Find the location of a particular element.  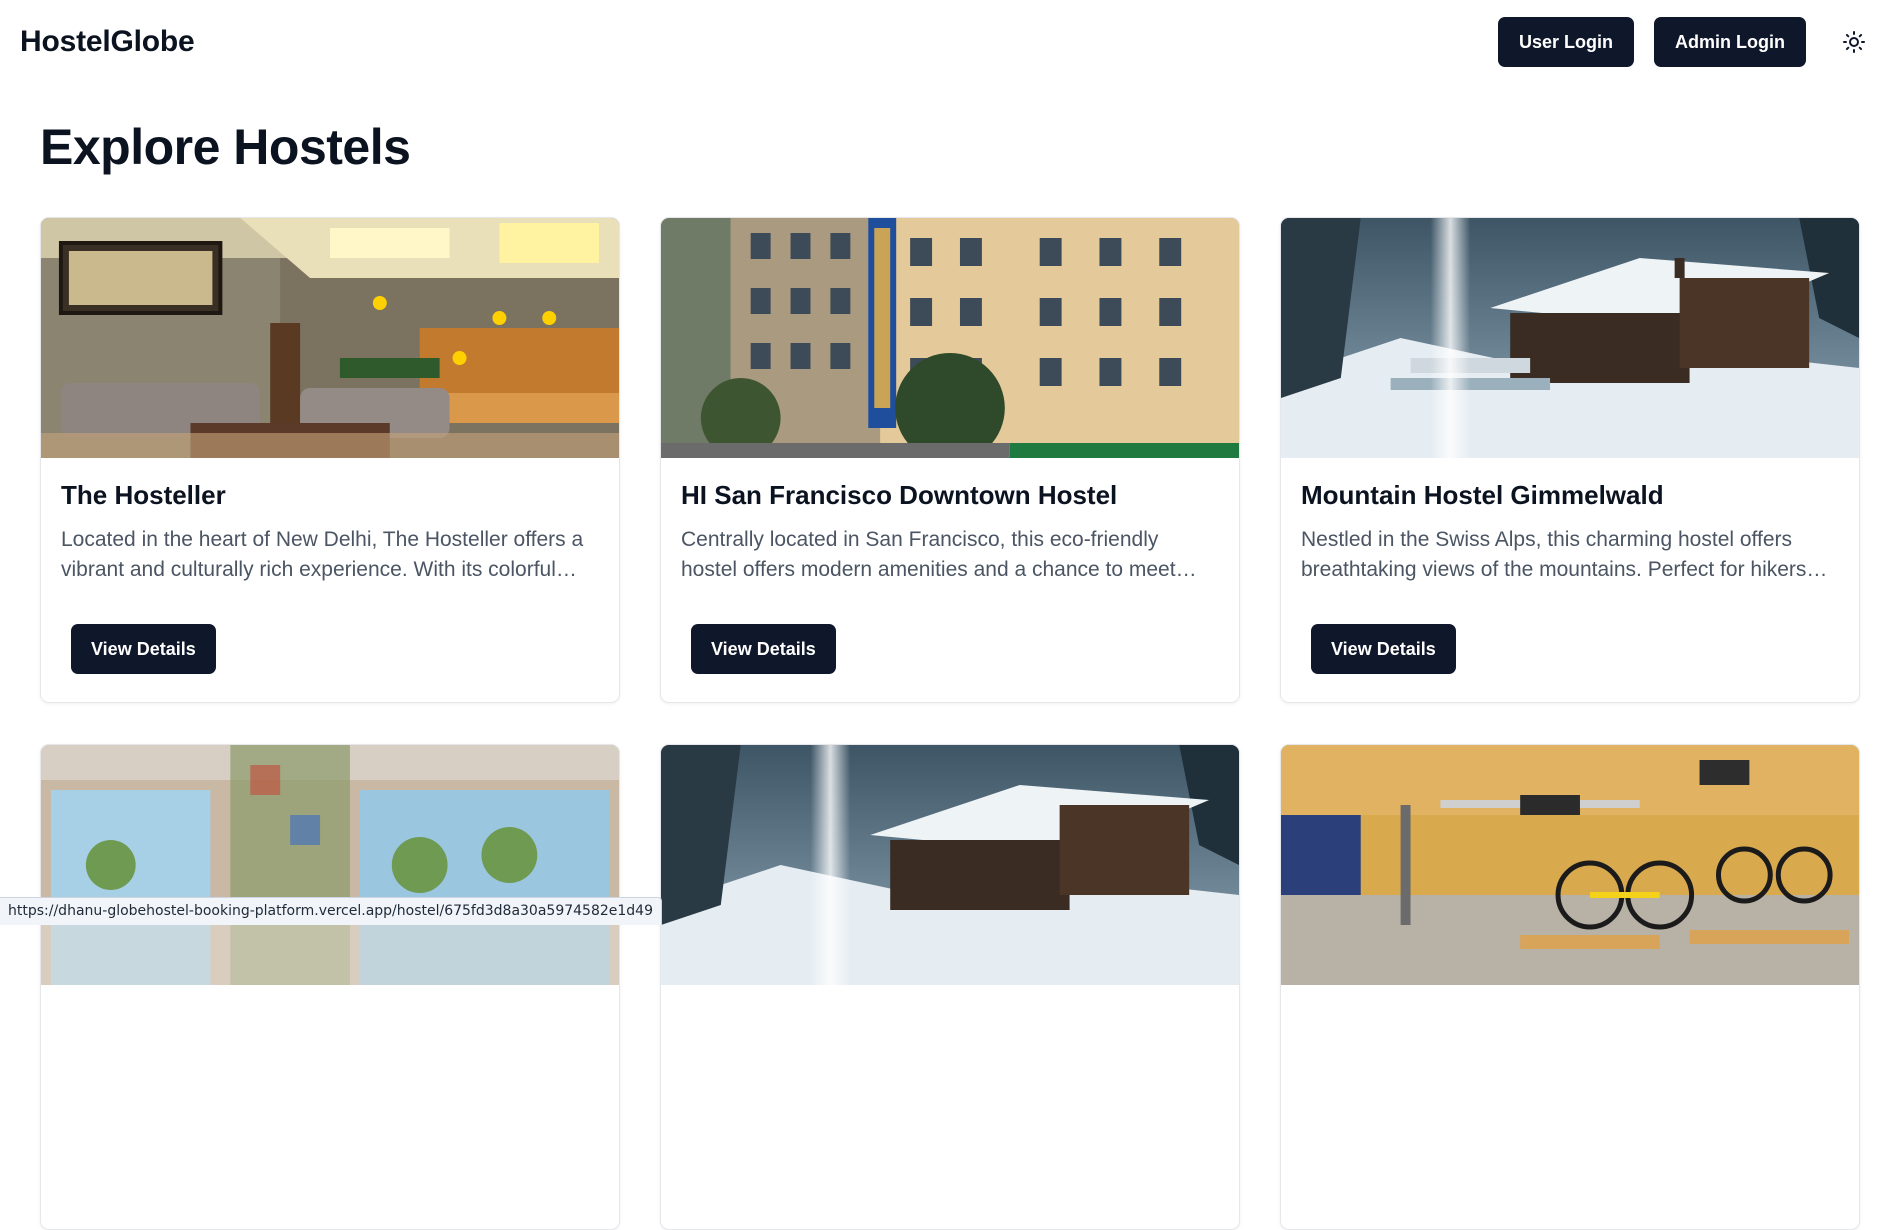

navbar-actions: User Login Admin Login is located at coordinates (1687, 42).